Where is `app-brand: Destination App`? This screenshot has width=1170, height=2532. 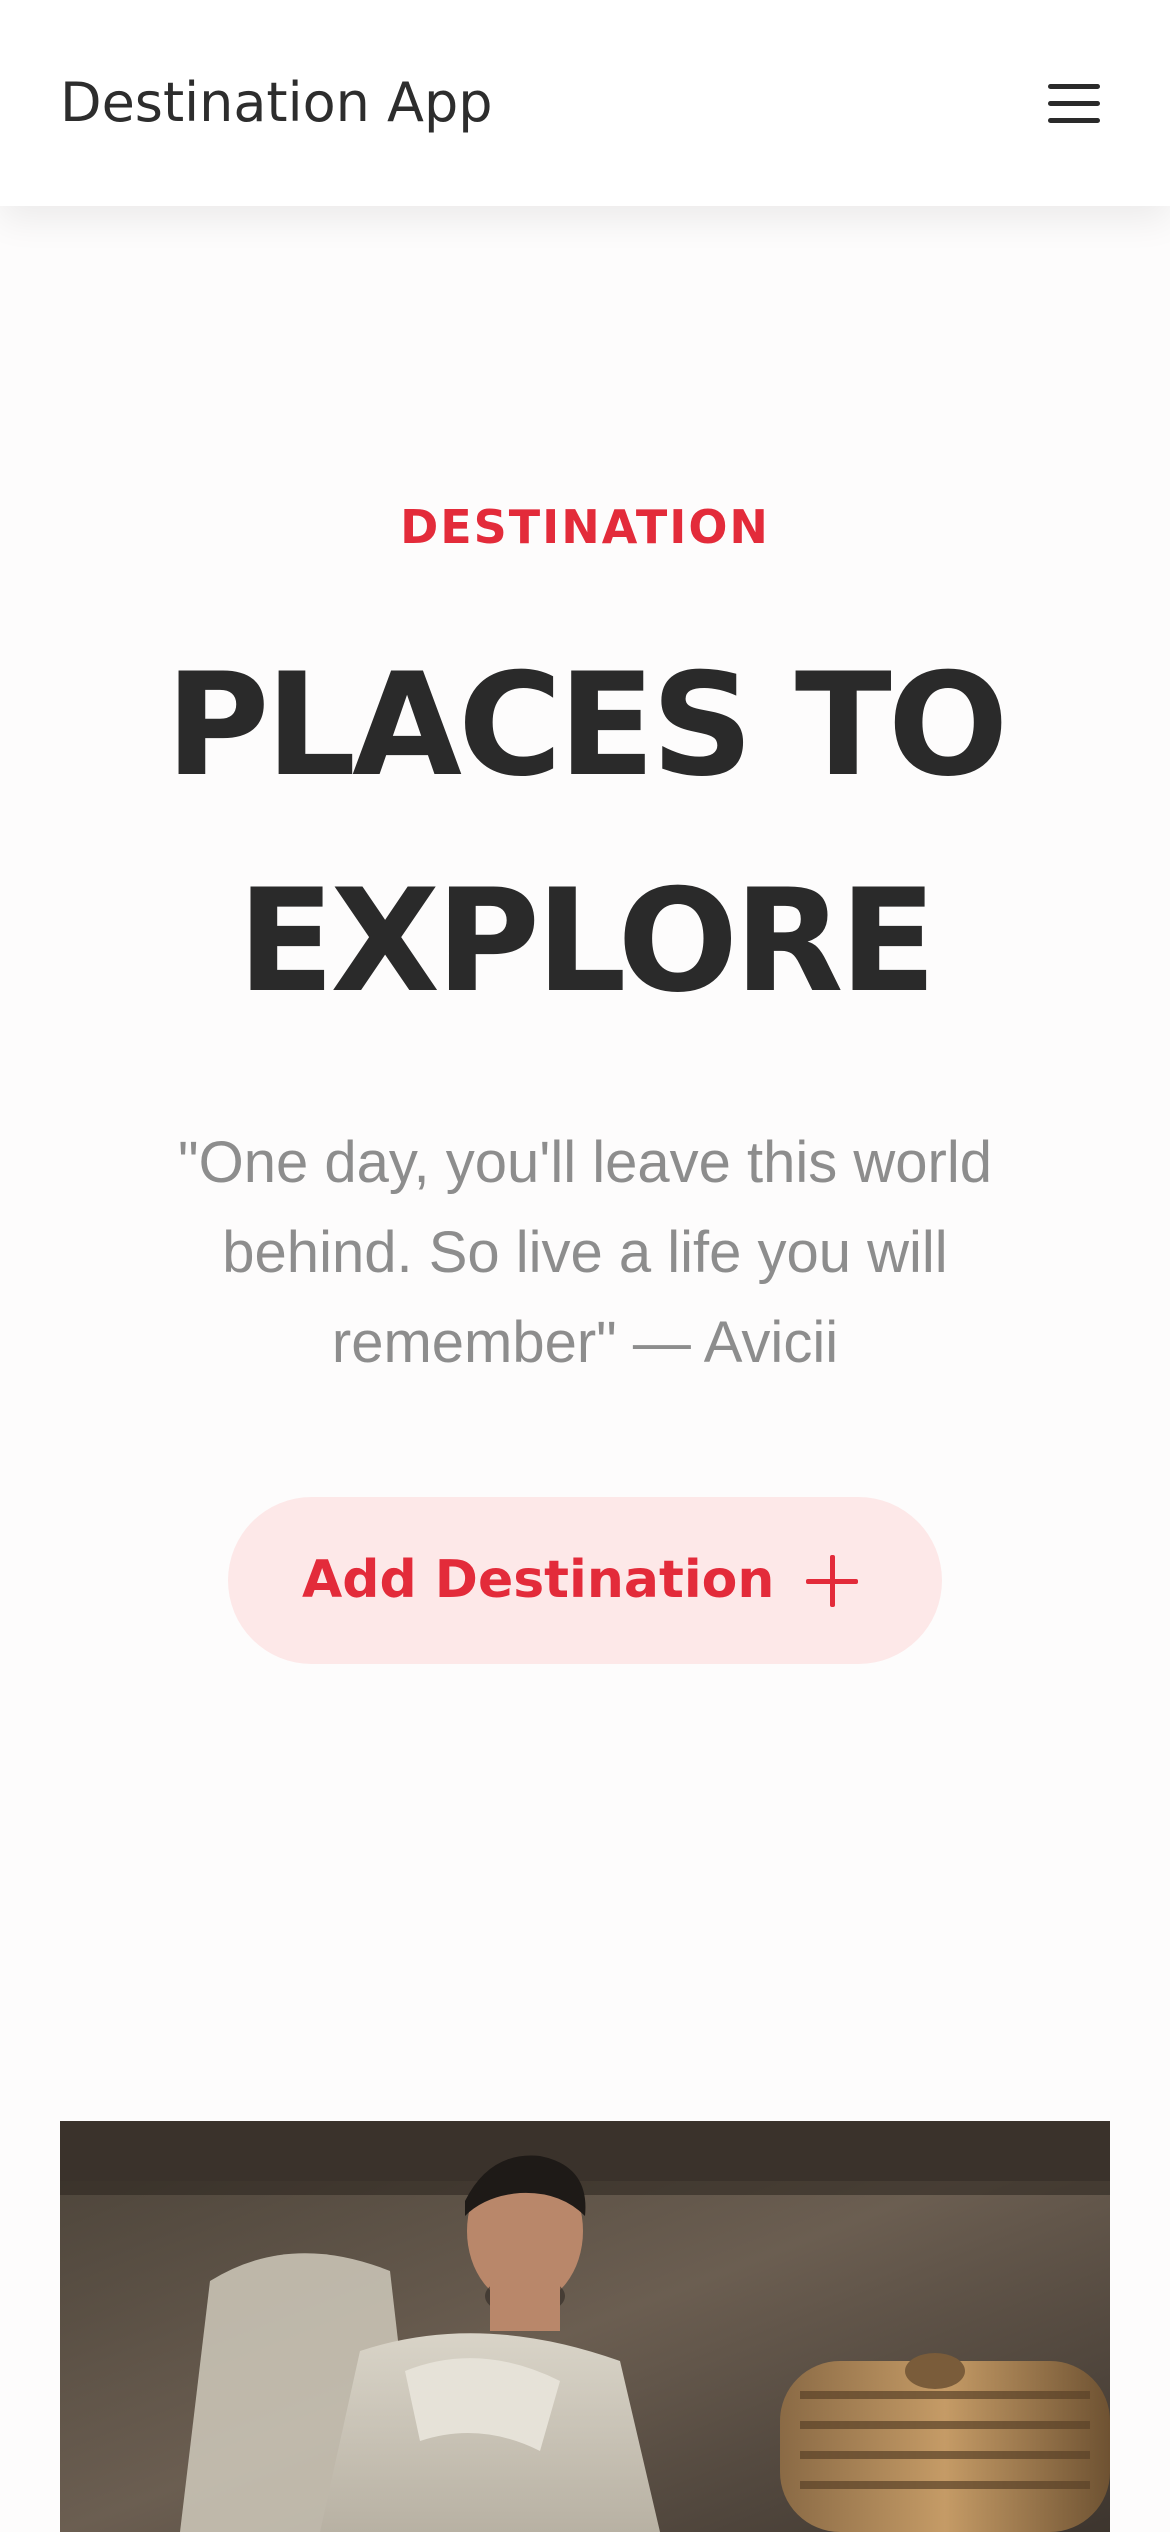 app-brand: Destination App is located at coordinates (276, 103).